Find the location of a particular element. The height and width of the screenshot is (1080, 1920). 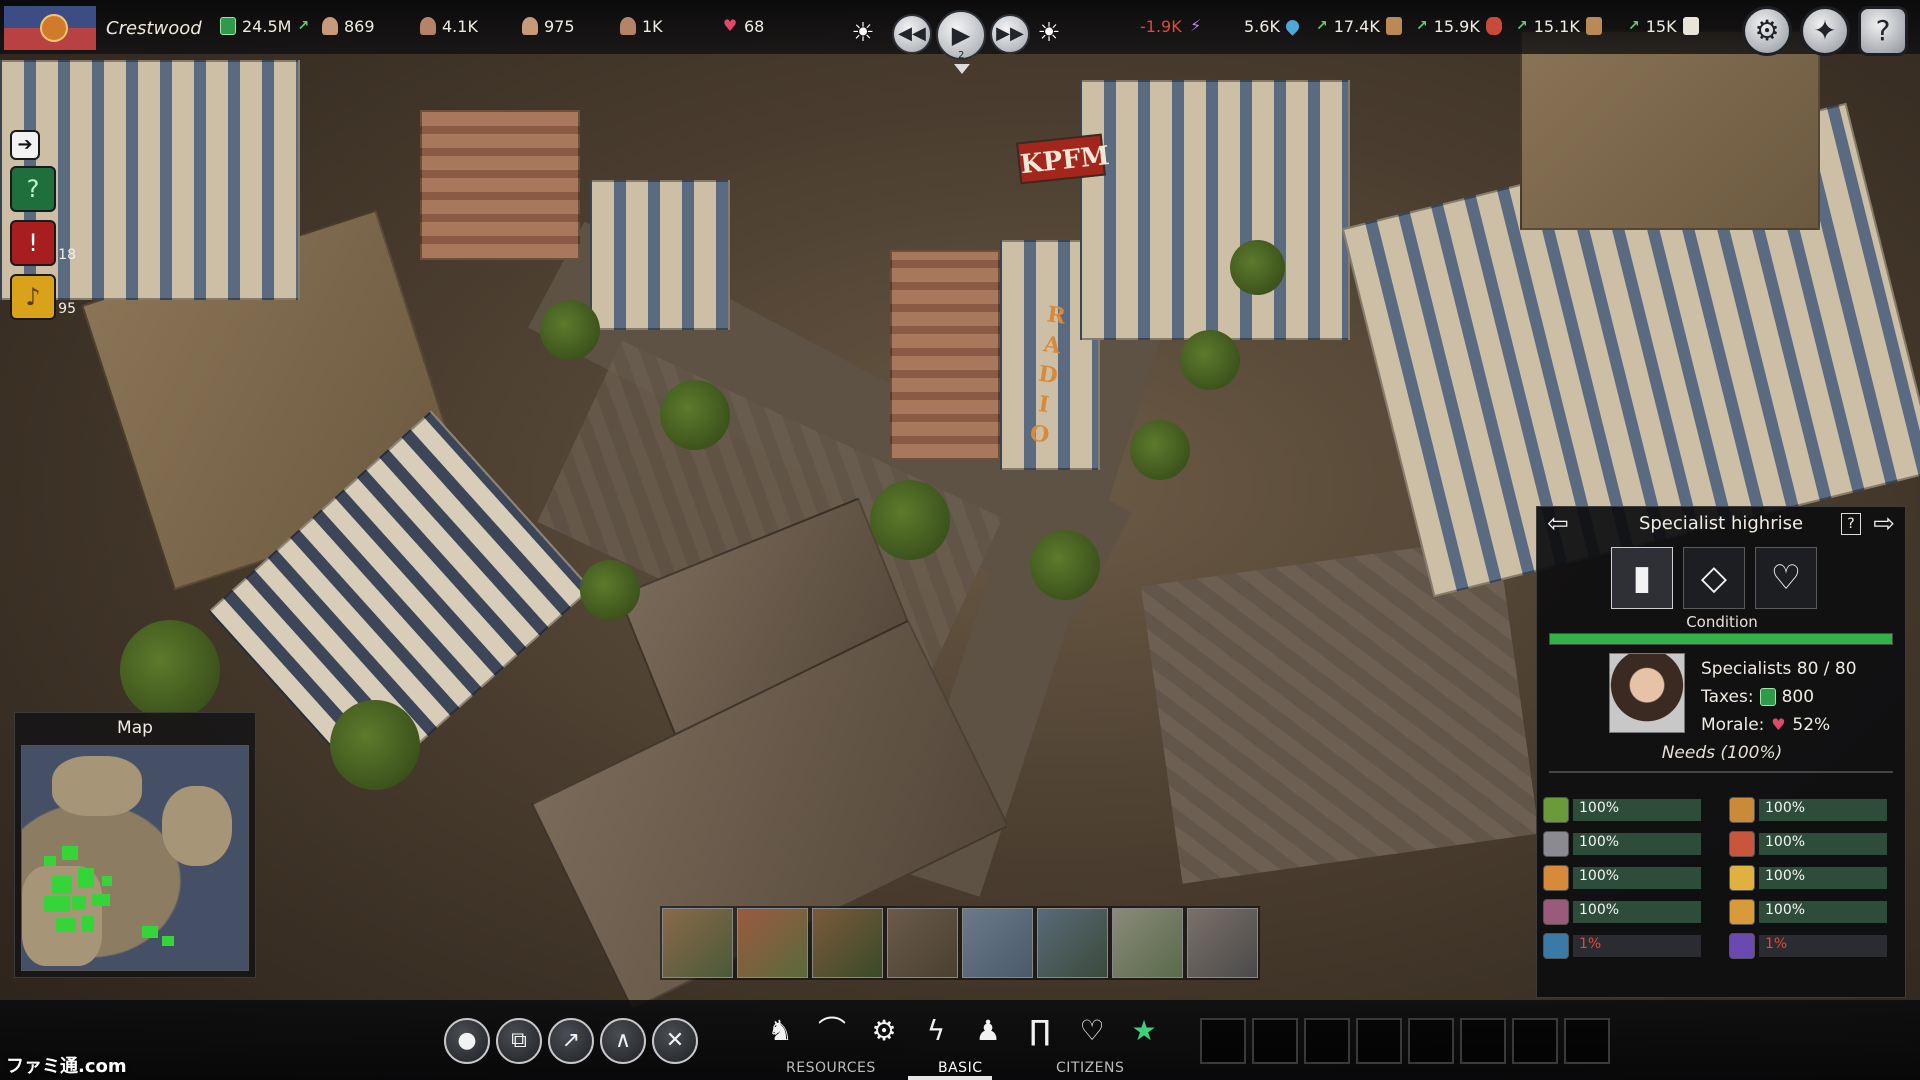

roads-category-icon: ∏ is located at coordinates (1040, 1031).